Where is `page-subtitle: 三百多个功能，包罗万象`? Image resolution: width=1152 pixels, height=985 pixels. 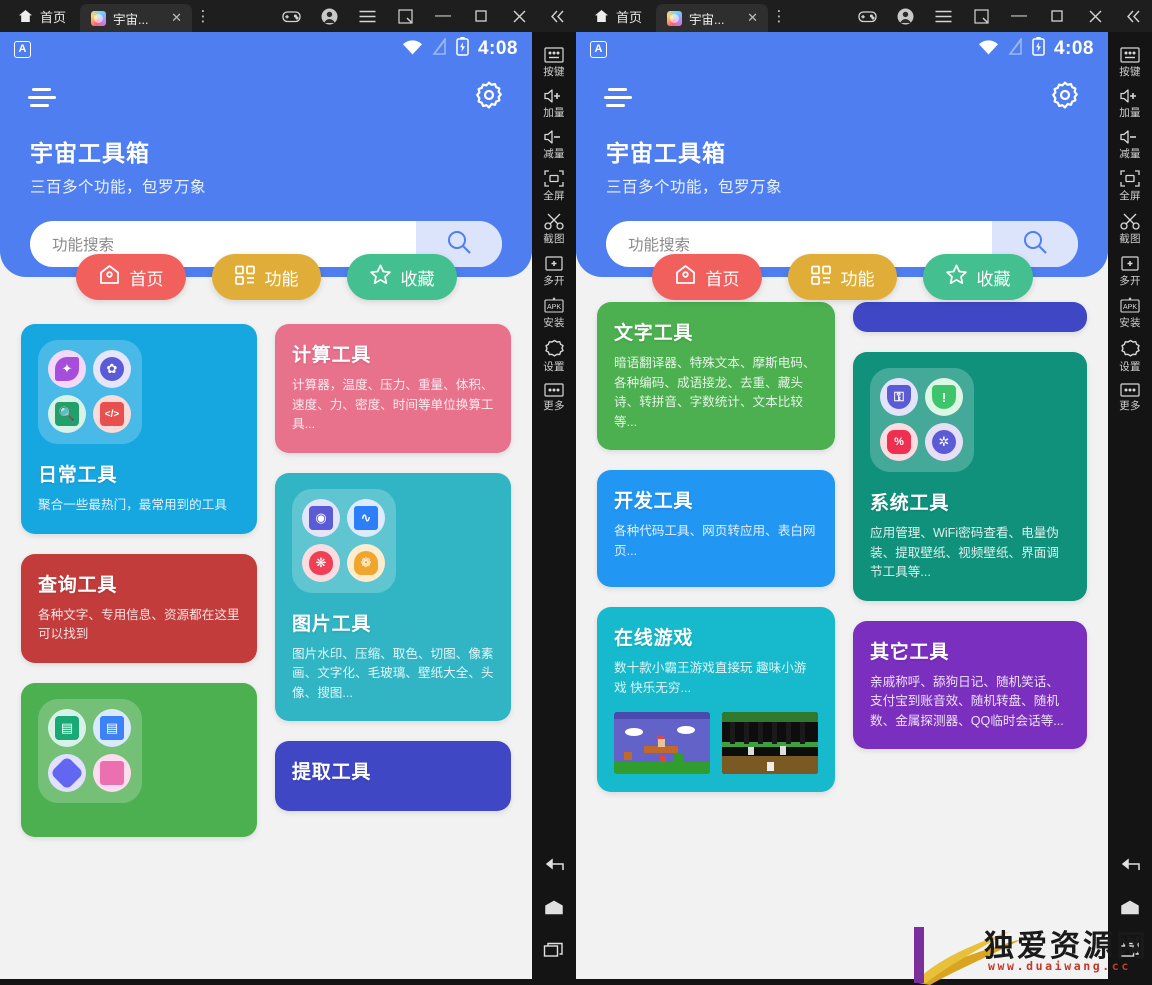 page-subtitle: 三百多个功能，包罗万象 is located at coordinates (118, 187).